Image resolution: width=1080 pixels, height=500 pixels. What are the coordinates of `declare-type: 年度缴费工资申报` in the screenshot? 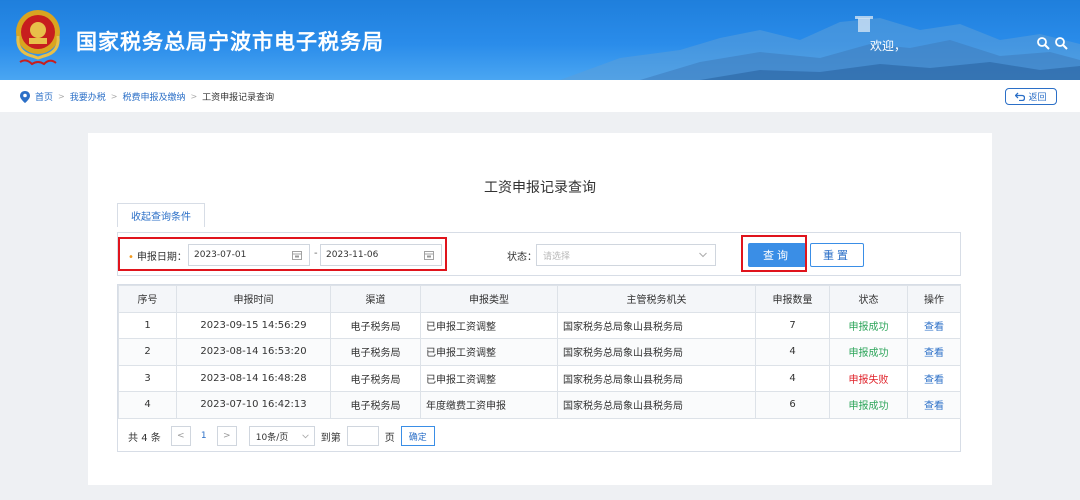 It's located at (489, 405).